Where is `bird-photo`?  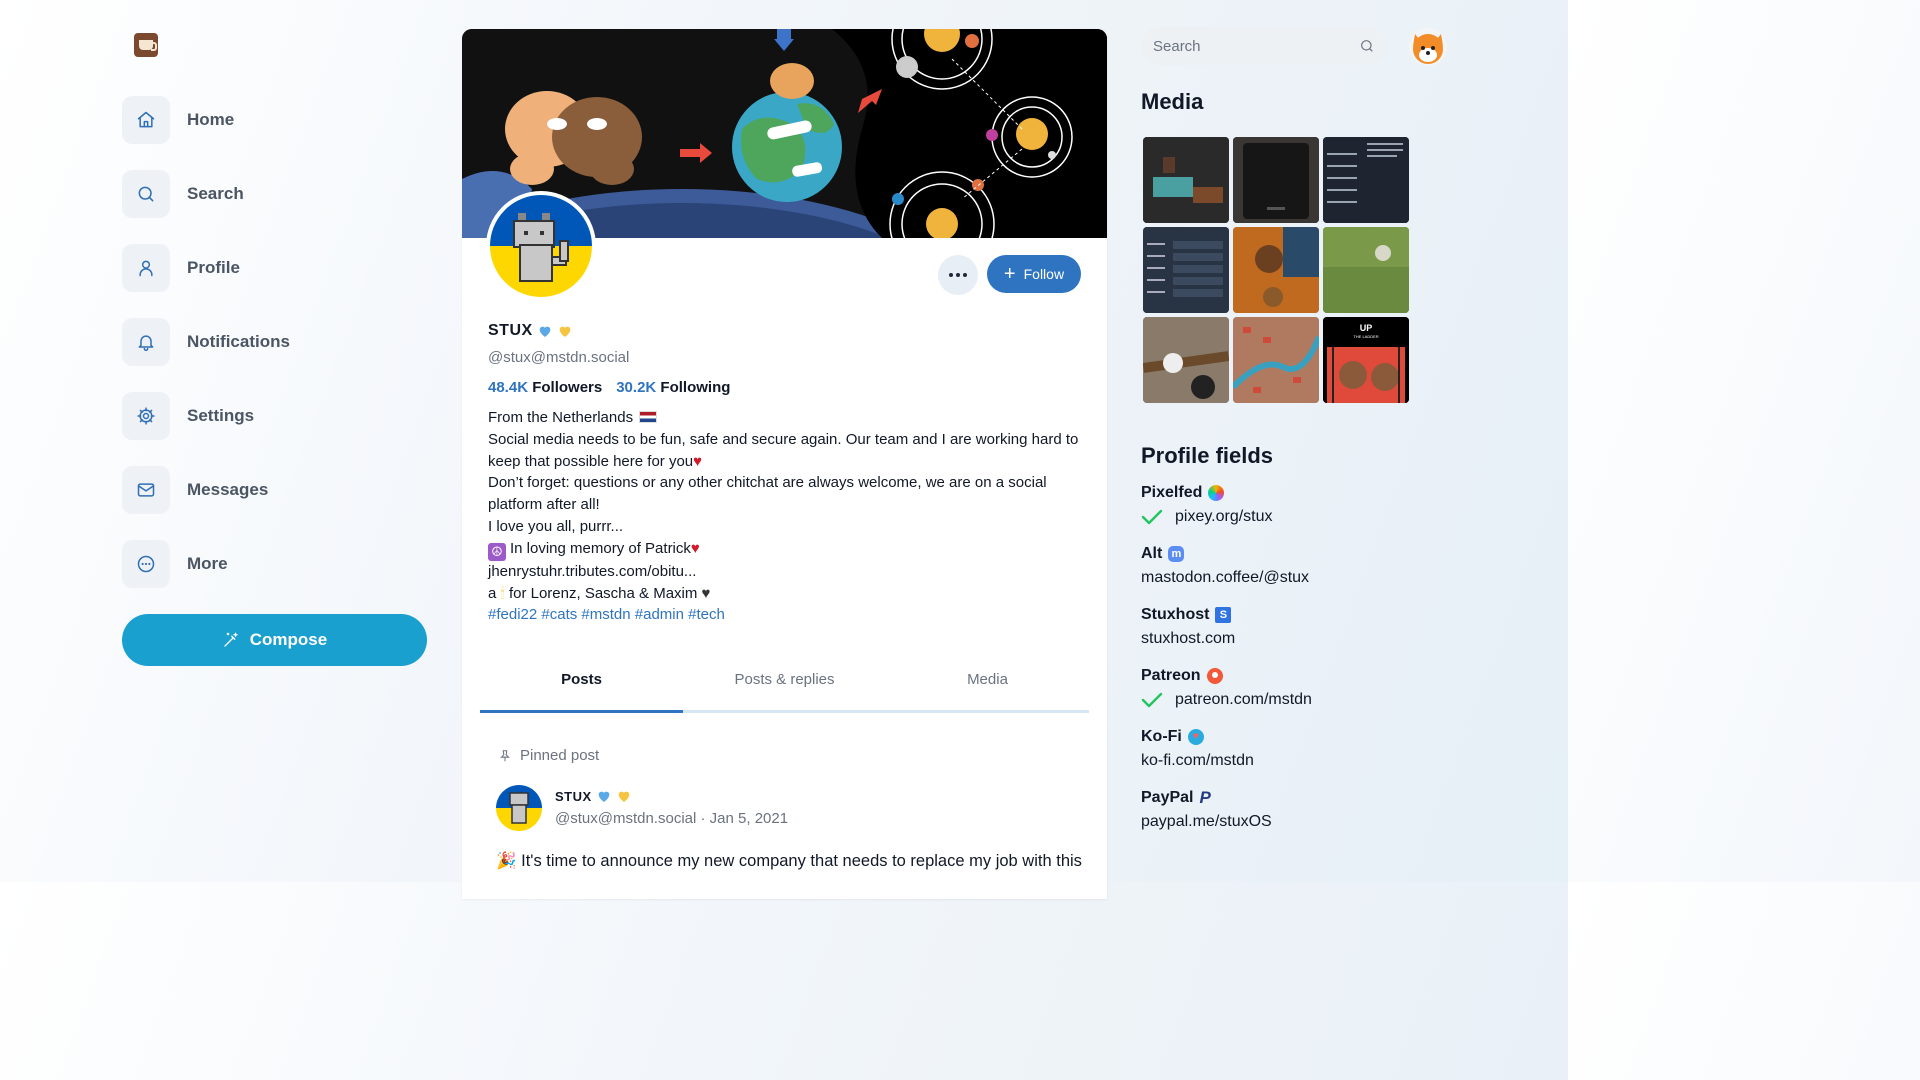
bird-photo is located at coordinates (1276, 270).